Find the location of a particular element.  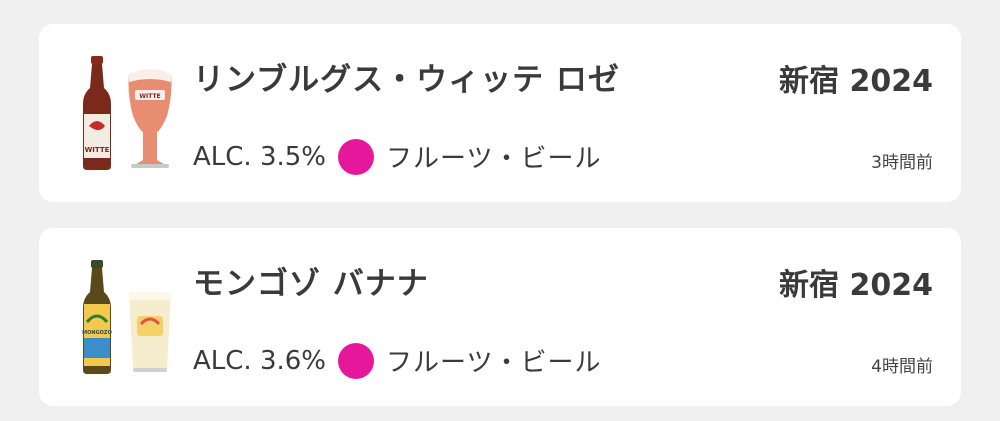

beer-thumbnail: MONGOZO is located at coordinates (137, 318).